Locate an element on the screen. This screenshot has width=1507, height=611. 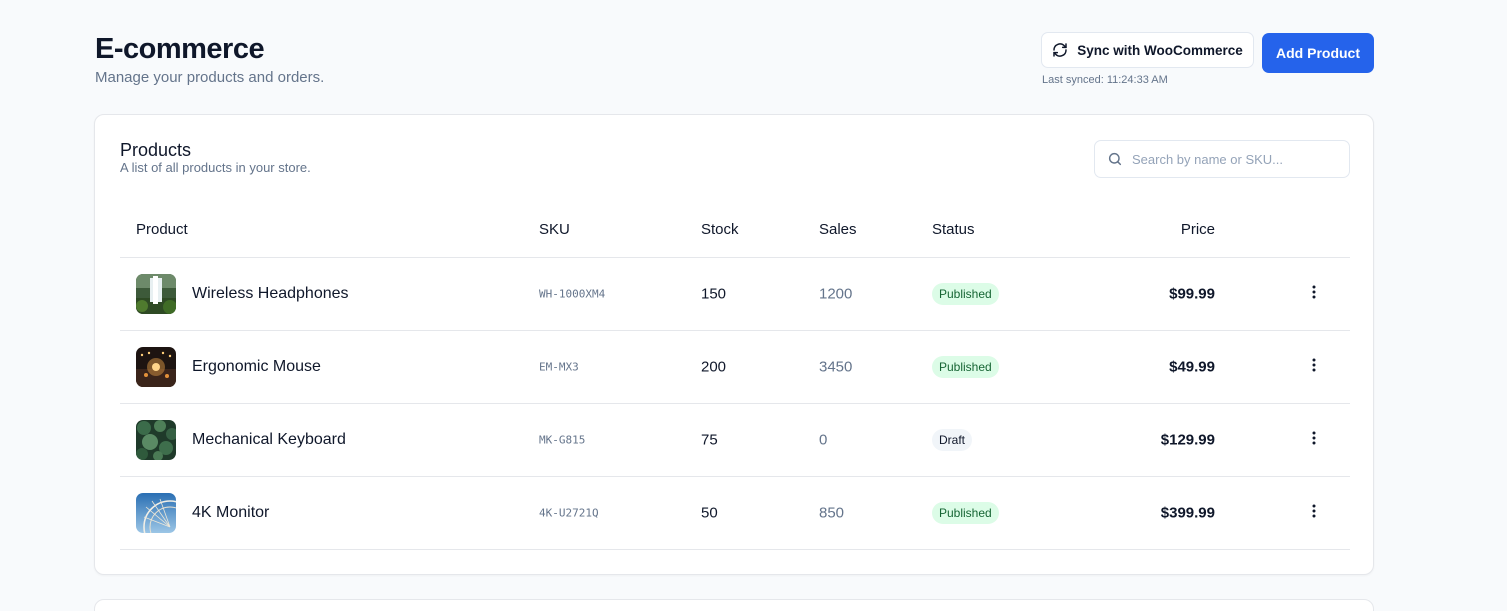
page-subtitle: Manage your products and orders. is located at coordinates (210, 77).